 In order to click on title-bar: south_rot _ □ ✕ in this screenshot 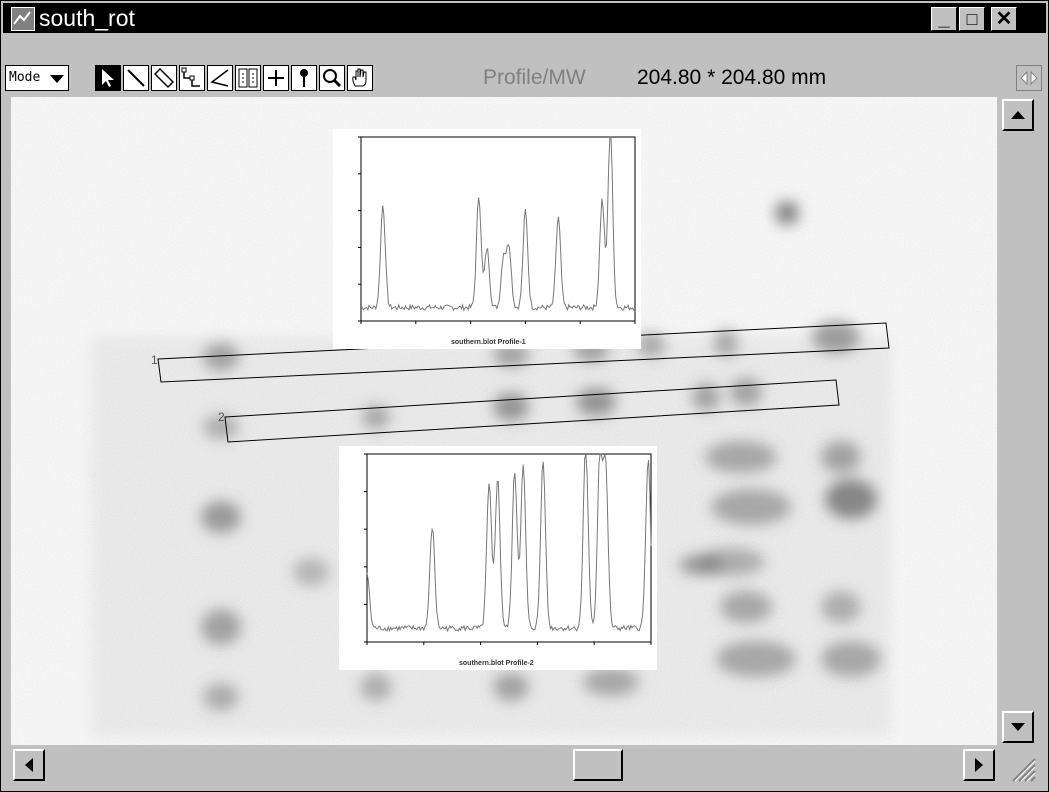, I will do `click(524, 18)`.